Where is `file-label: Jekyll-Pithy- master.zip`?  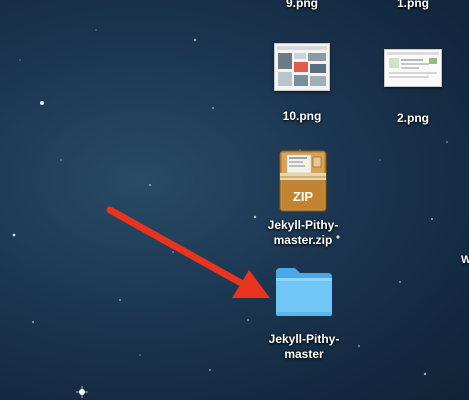
file-label: Jekyll-Pithy- master.zip is located at coordinates (303, 232).